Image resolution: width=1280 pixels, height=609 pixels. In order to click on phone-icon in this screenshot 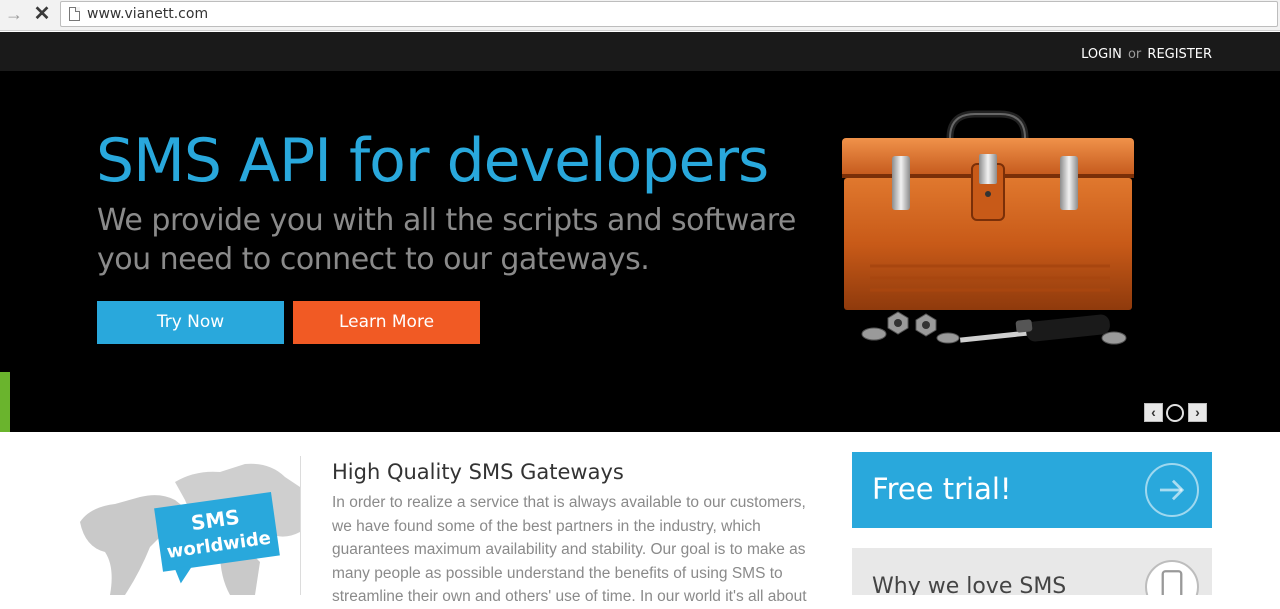, I will do `click(1172, 577)`.